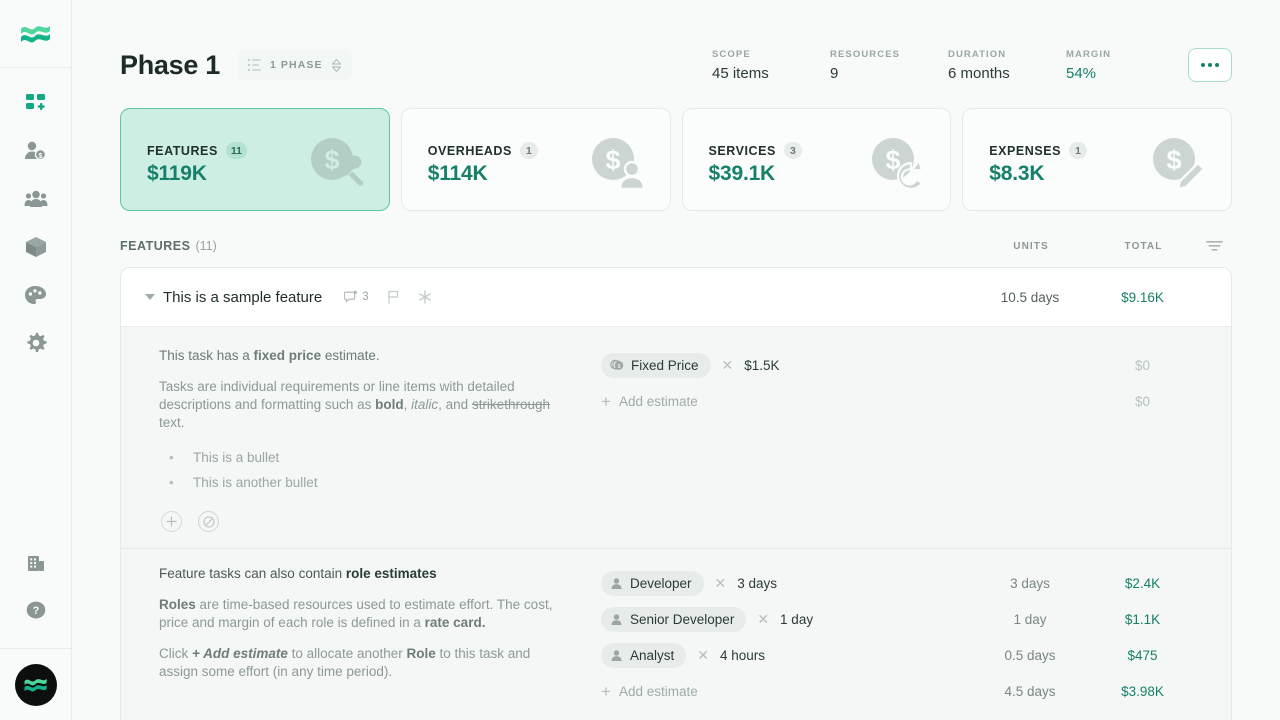  I want to click on settings-icon, so click(36, 342).